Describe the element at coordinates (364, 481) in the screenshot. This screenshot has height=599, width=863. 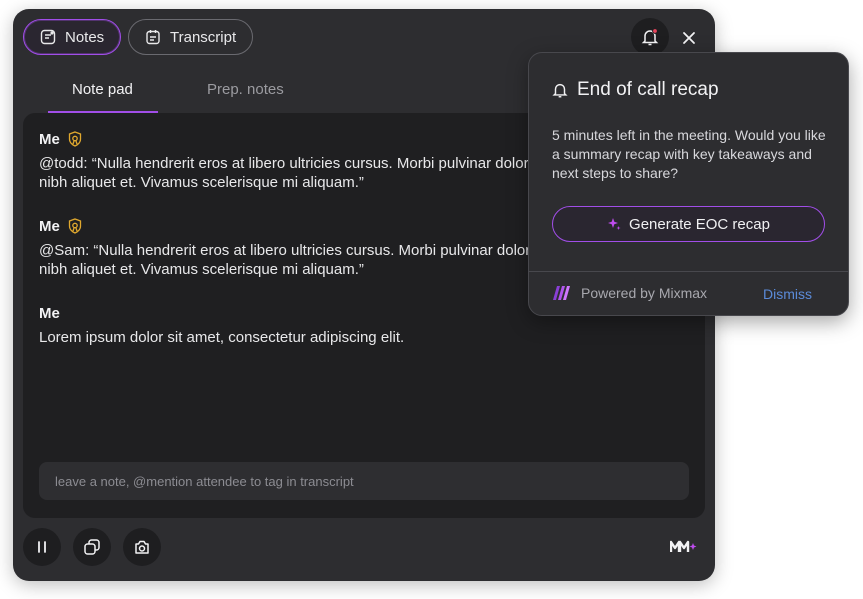
I see `note-input` at that location.